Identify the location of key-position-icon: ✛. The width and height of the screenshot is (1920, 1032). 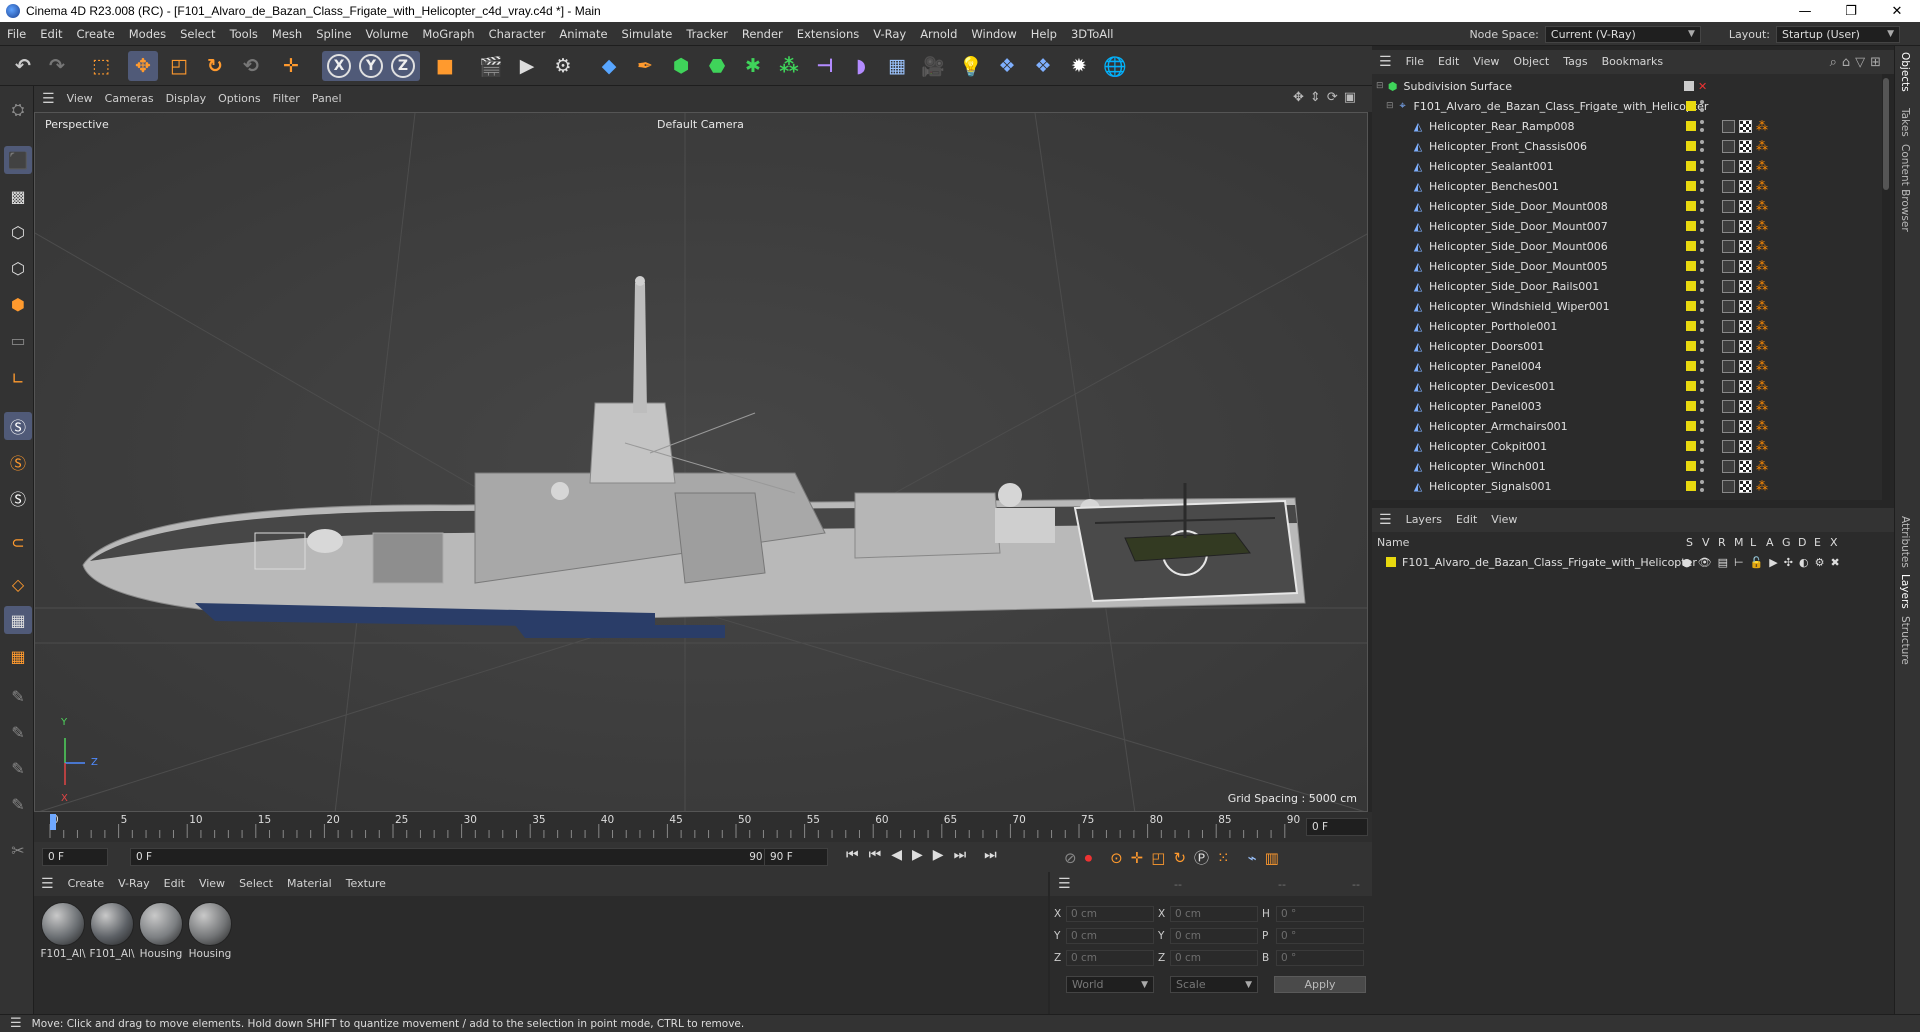
(1137, 858).